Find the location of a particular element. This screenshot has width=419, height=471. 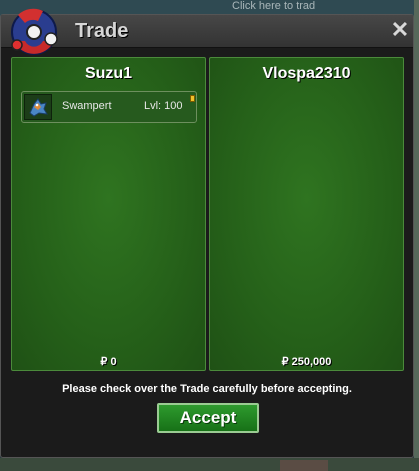

background-tile is located at coordinates (304, 465).